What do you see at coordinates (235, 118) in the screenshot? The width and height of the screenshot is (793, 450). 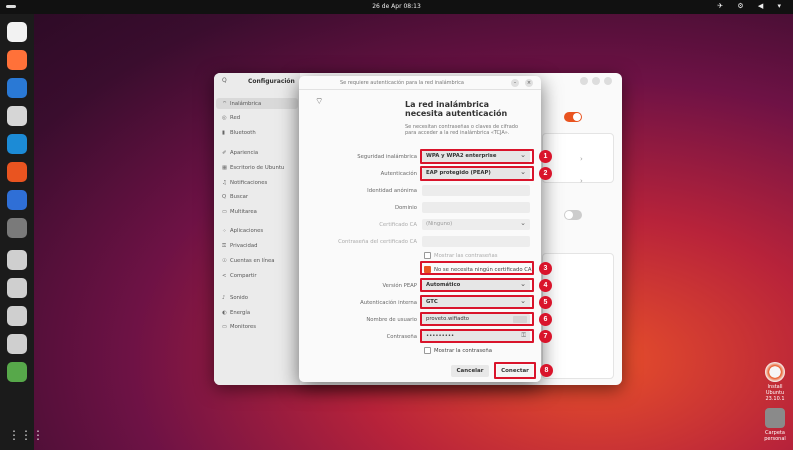 I see `sidebar-item-label: Red` at bounding box center [235, 118].